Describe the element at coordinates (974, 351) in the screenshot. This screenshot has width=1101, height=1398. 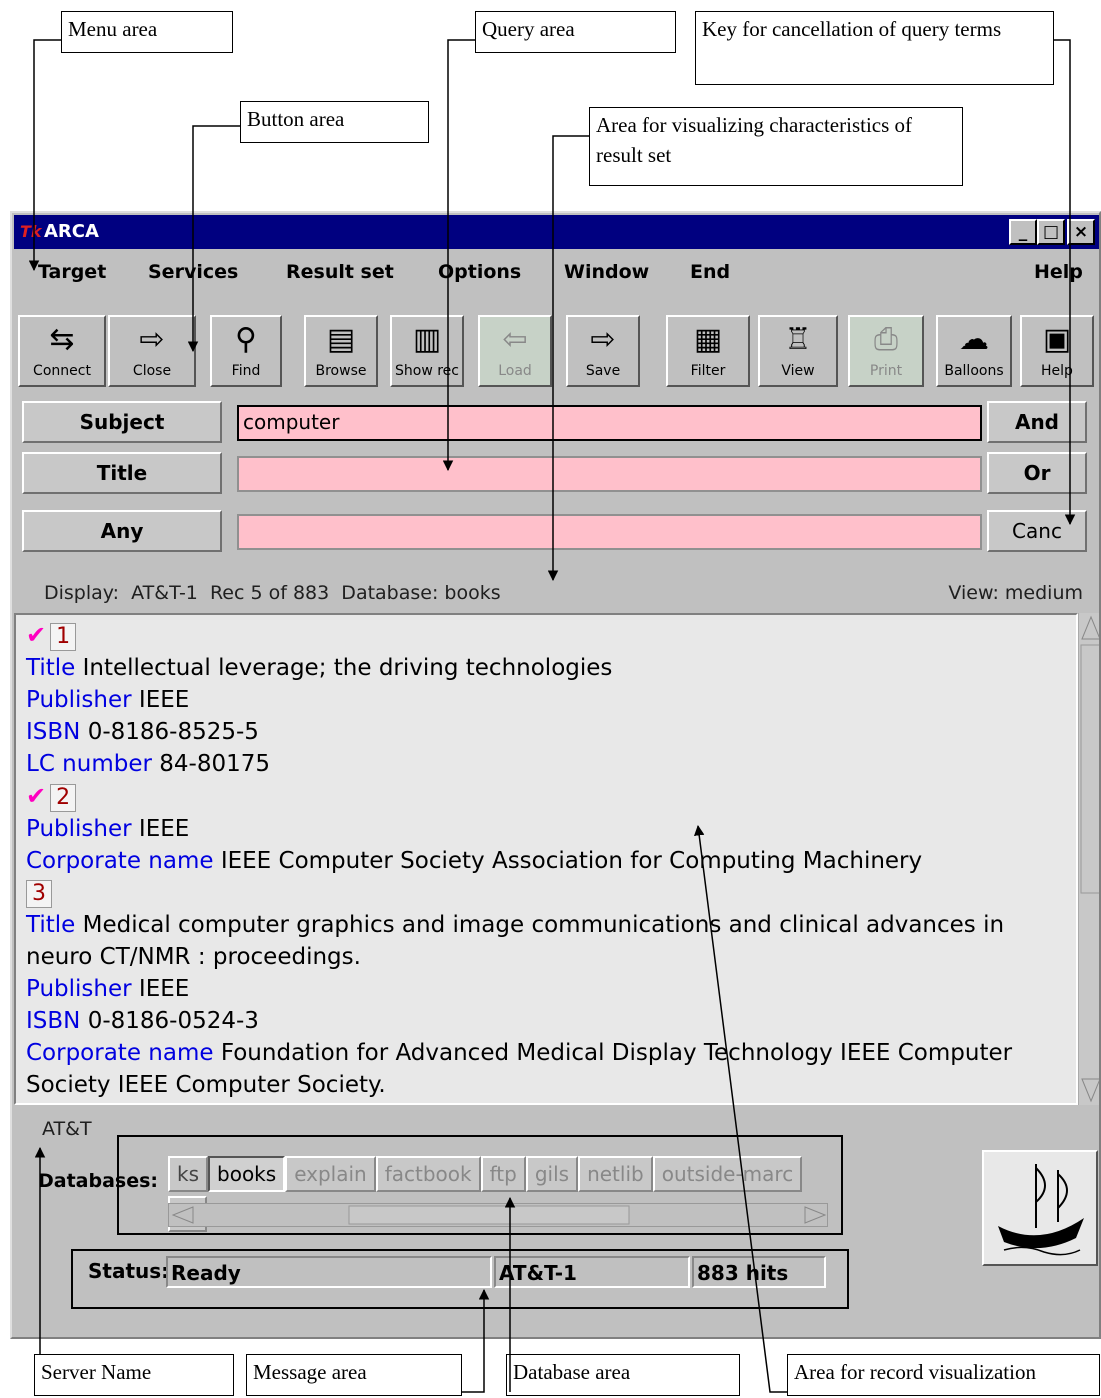
I see `balloons-button: ☁ Balloons` at that location.